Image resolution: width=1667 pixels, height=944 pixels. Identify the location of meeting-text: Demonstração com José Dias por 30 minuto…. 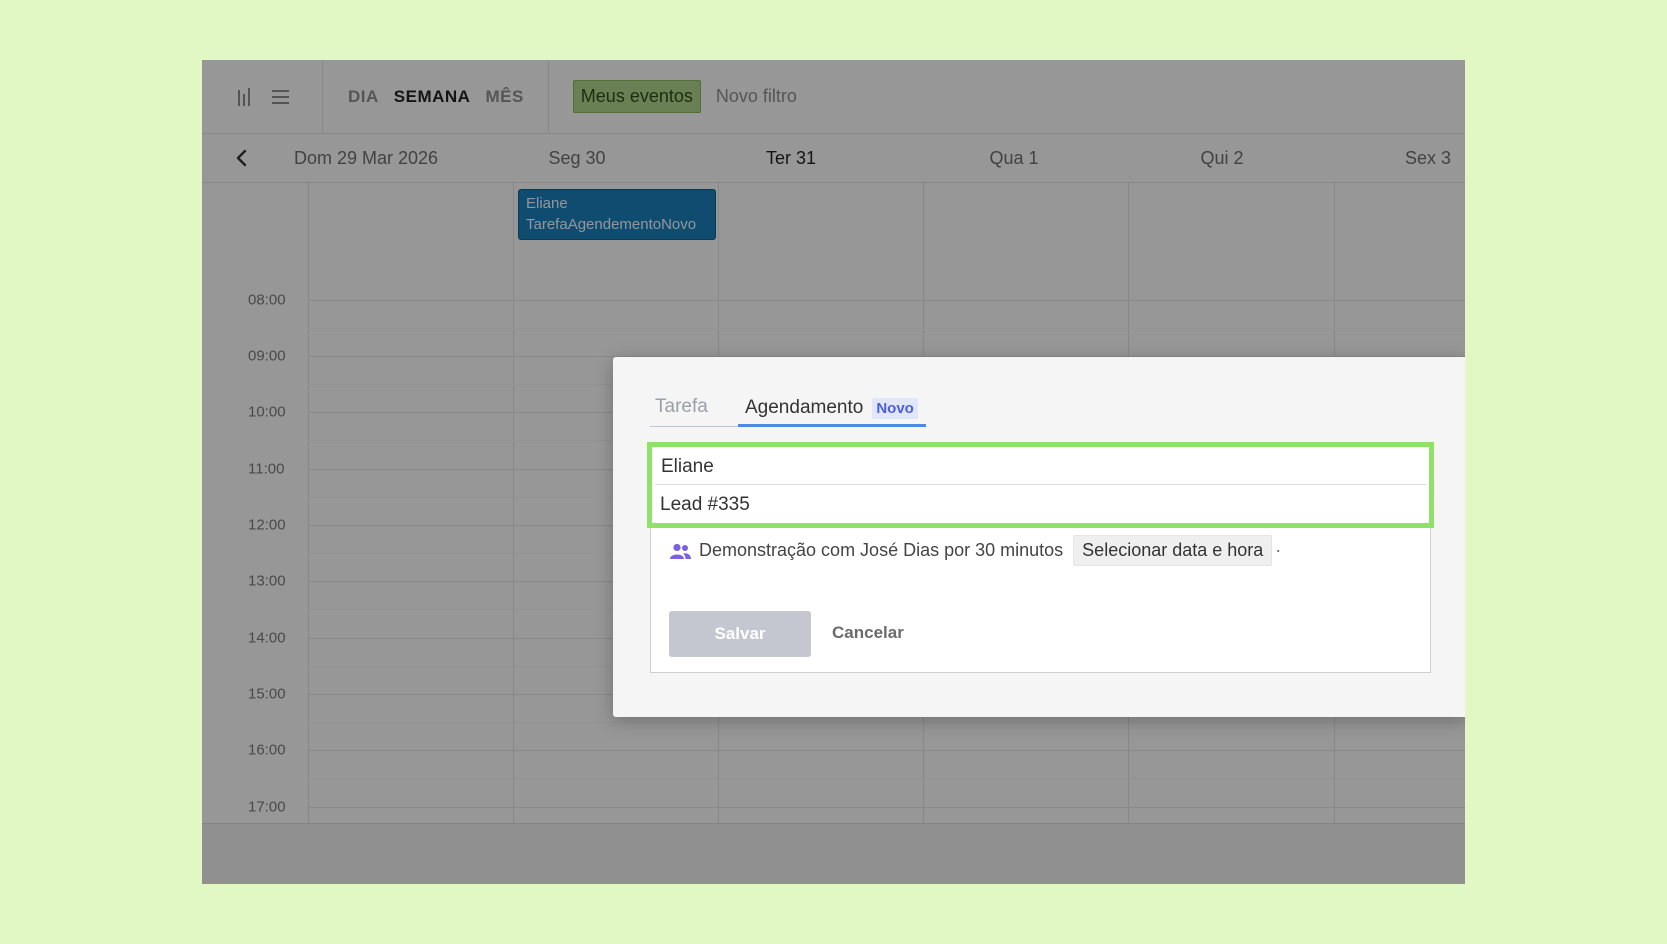
(881, 550).